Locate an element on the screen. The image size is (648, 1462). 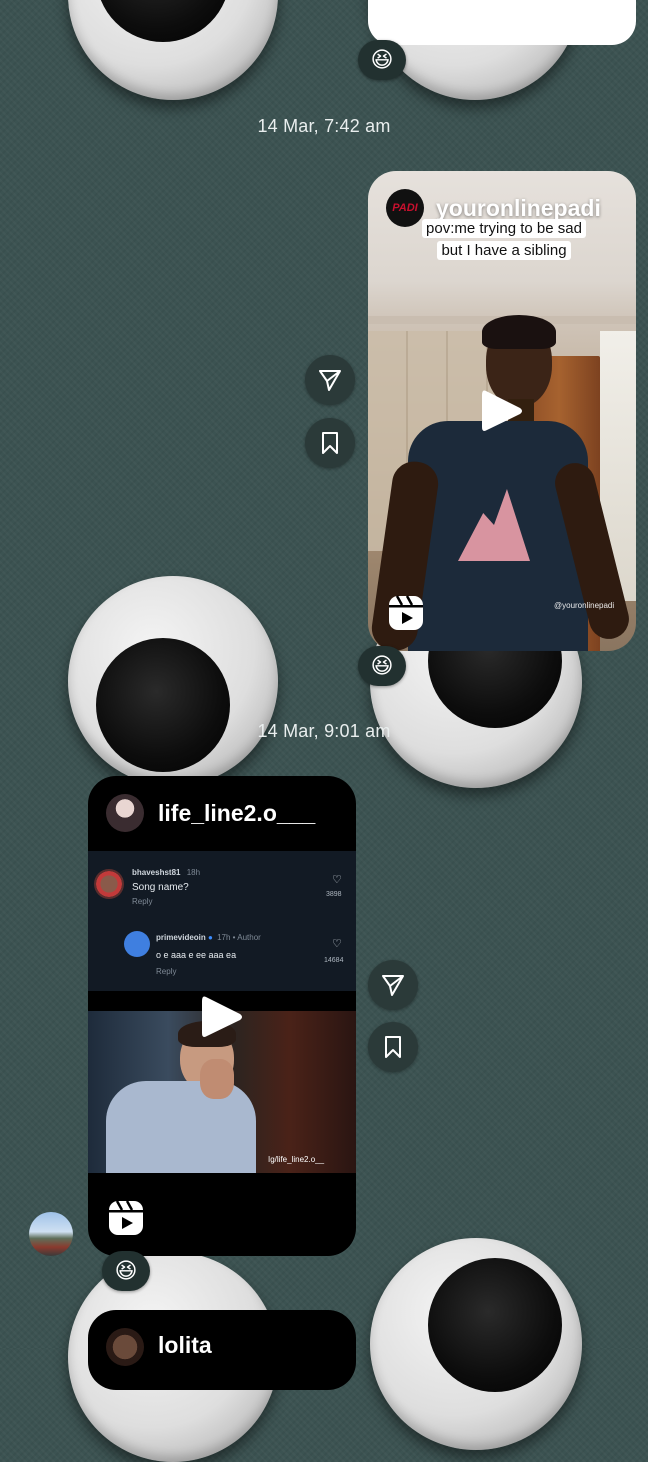
comment-text: o e aaa e ee aaa ea is located at coordinates (196, 955).